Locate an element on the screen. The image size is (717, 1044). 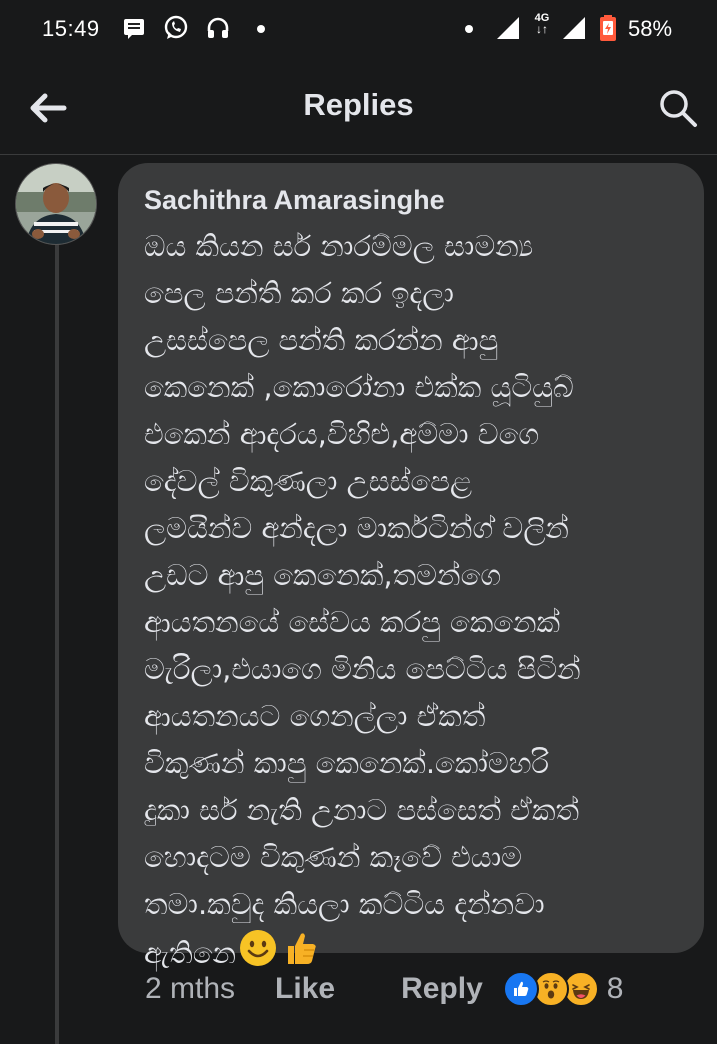
author-name: Sachithra Amarasinghe is located at coordinates (411, 200).